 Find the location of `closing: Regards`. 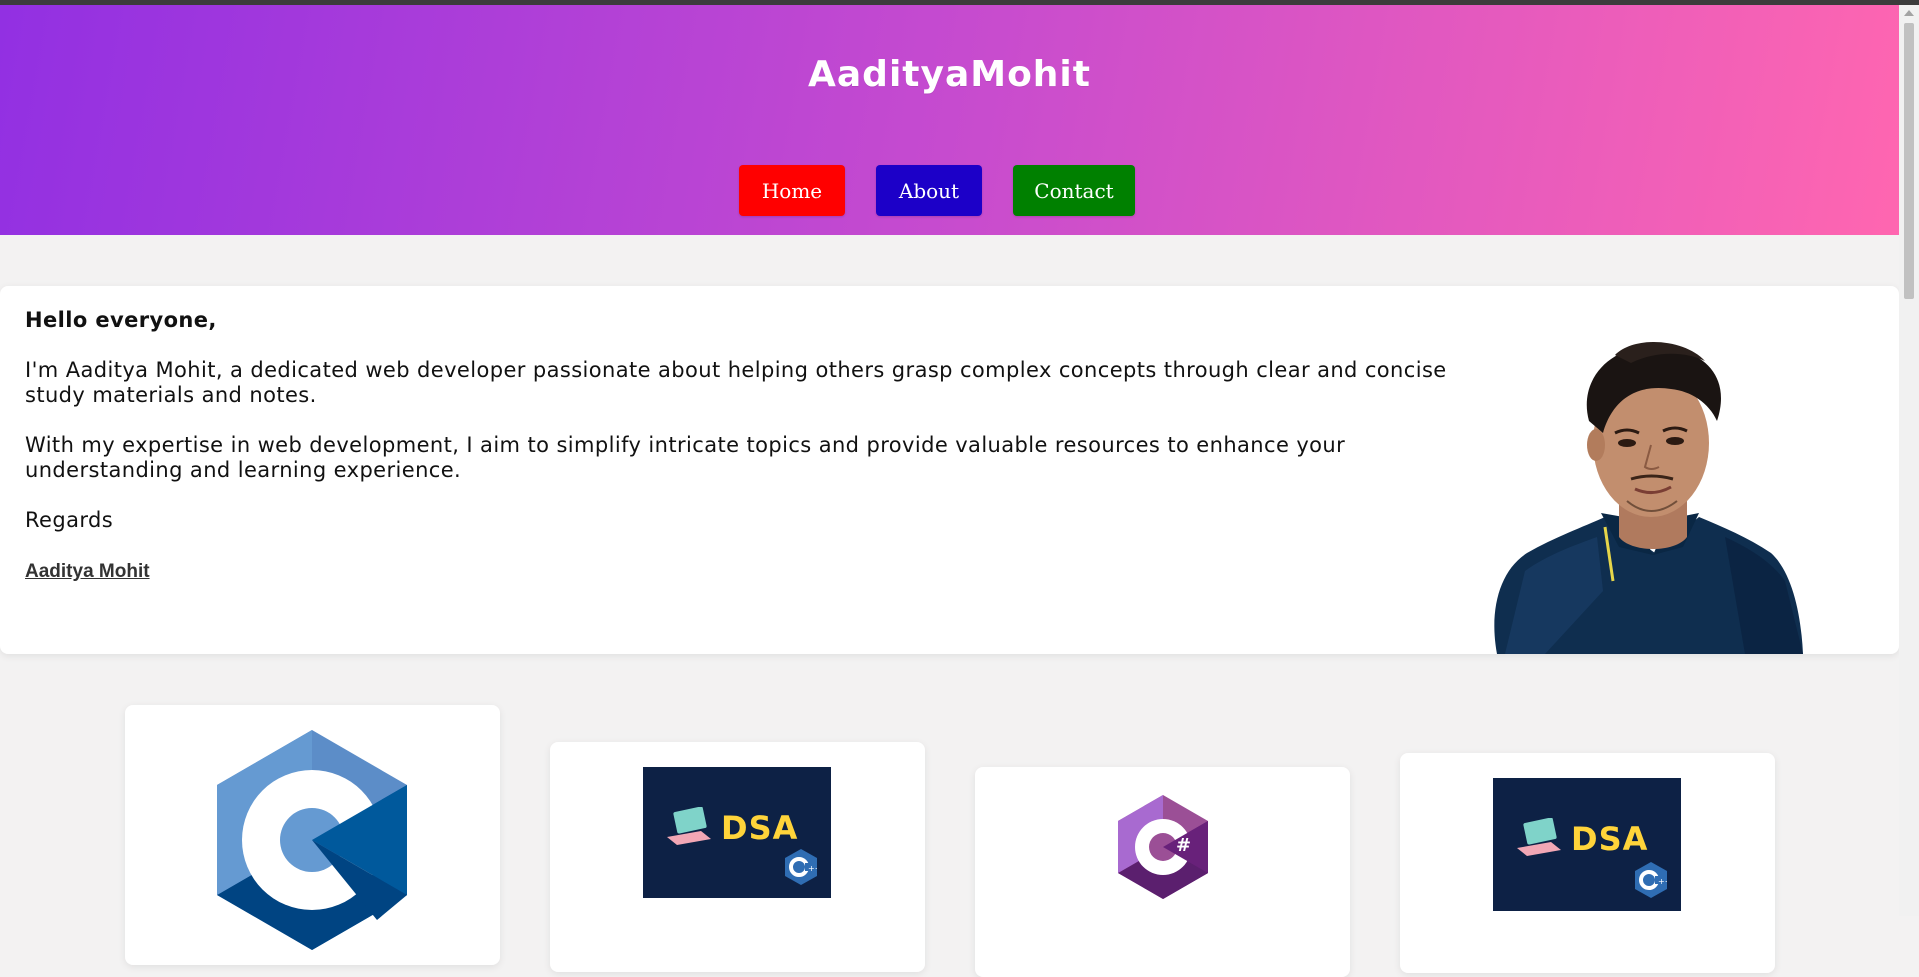

closing: Regards is located at coordinates (69, 520).